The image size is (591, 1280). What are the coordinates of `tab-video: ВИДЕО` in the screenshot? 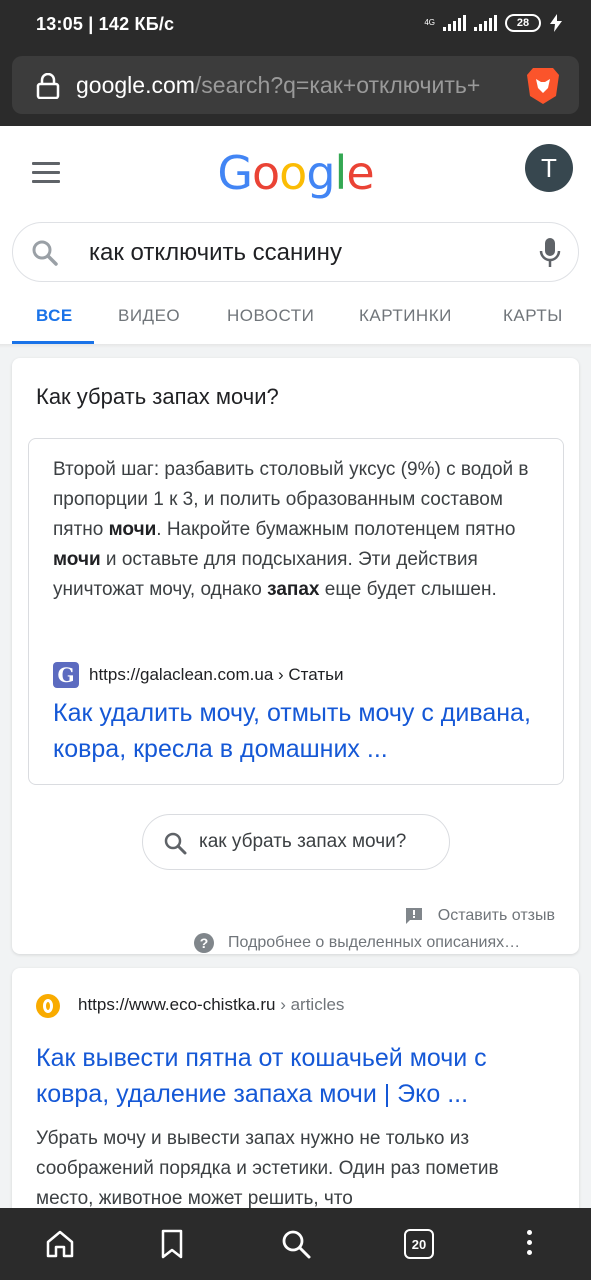 It's located at (149, 316).